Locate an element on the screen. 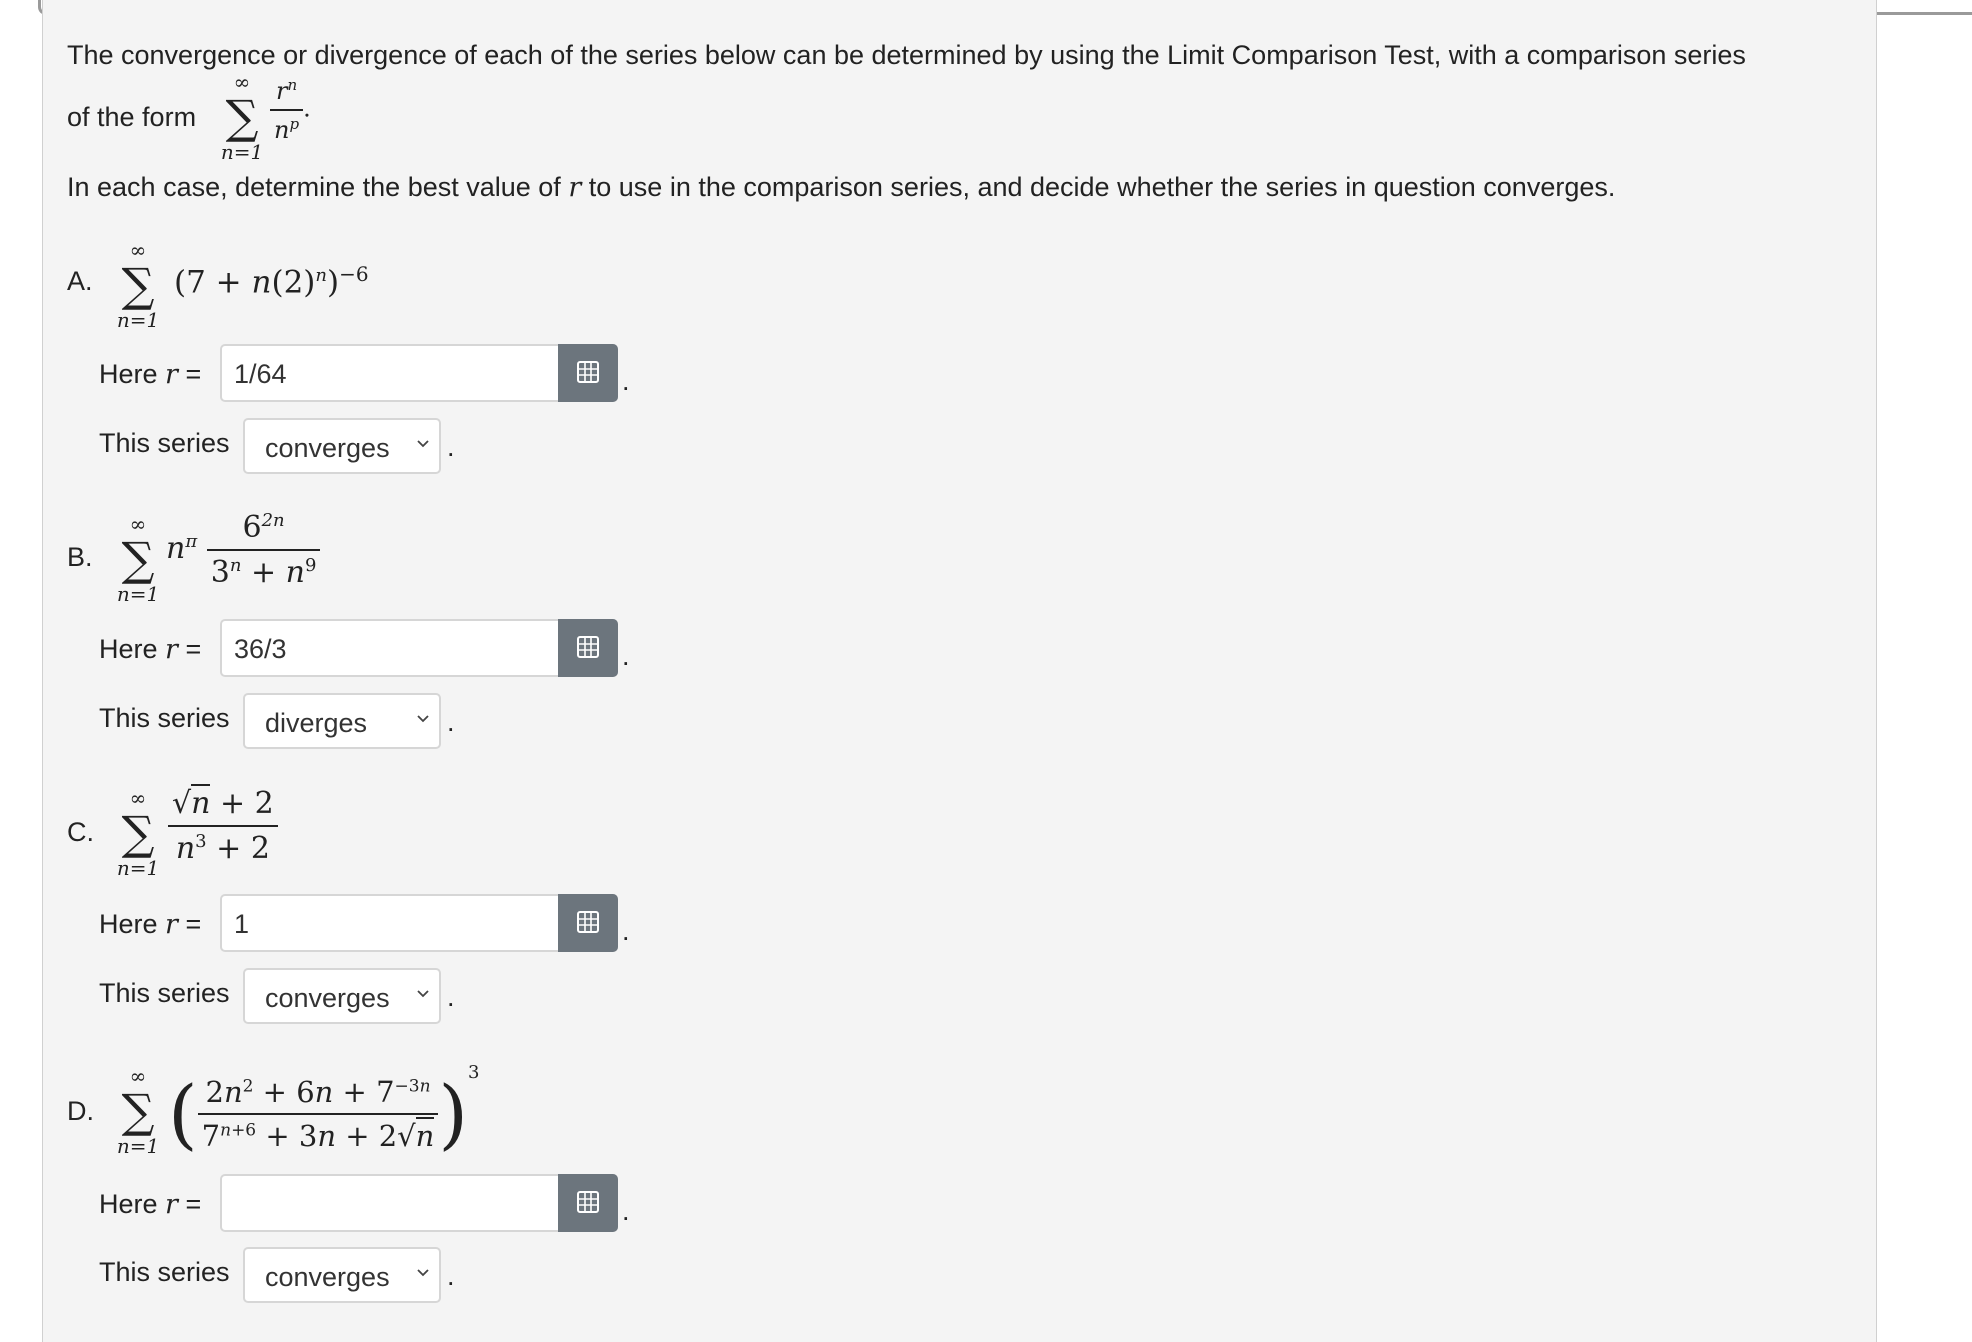 The width and height of the screenshot is (1972, 1342). part-a-dropdown-value: converges is located at coordinates (327, 448).